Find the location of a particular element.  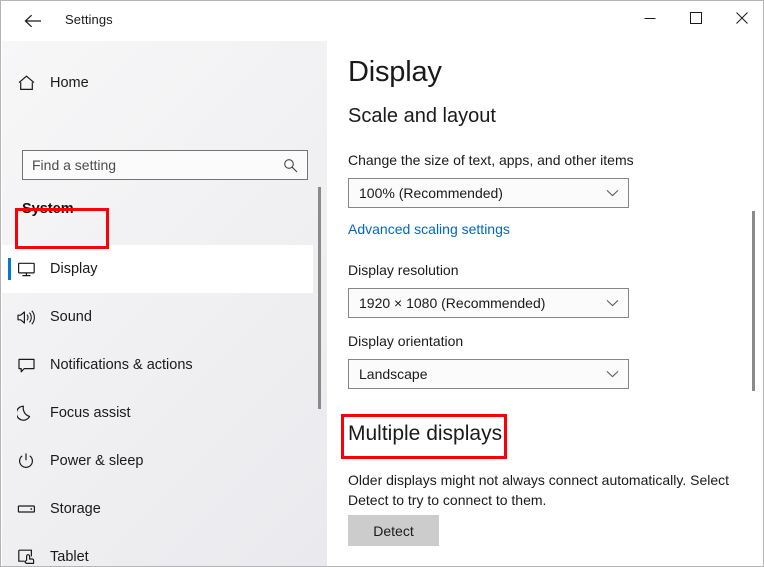

search-input: Find a setting is located at coordinates (165, 165).